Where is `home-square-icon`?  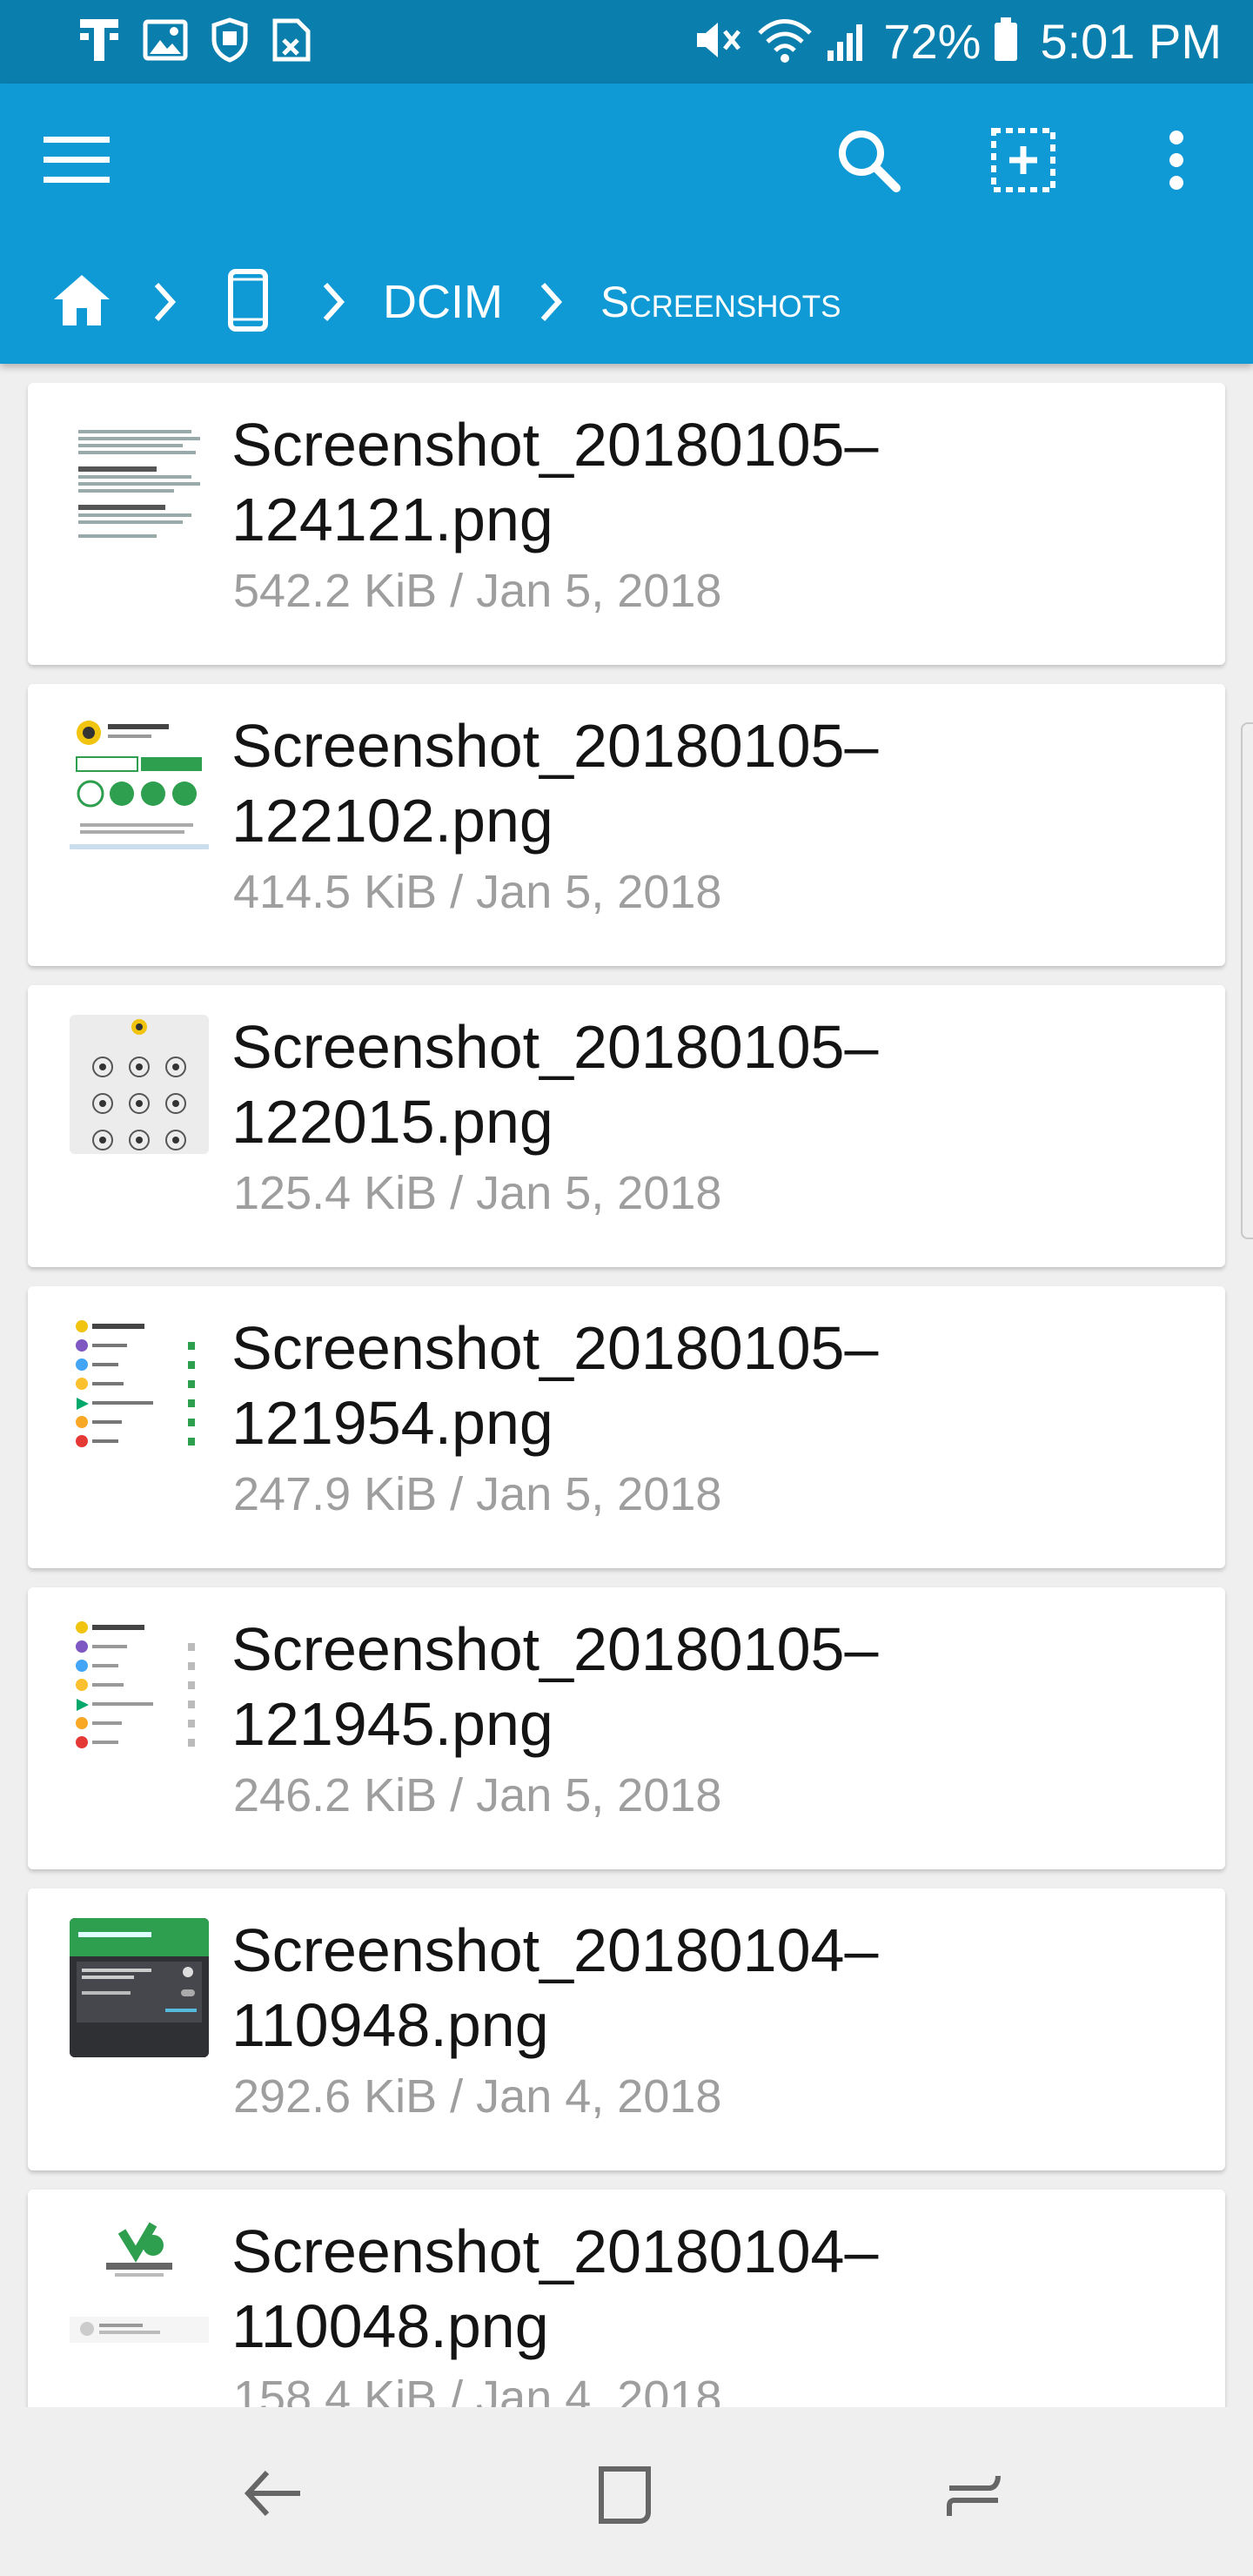
home-square-icon is located at coordinates (623, 2494).